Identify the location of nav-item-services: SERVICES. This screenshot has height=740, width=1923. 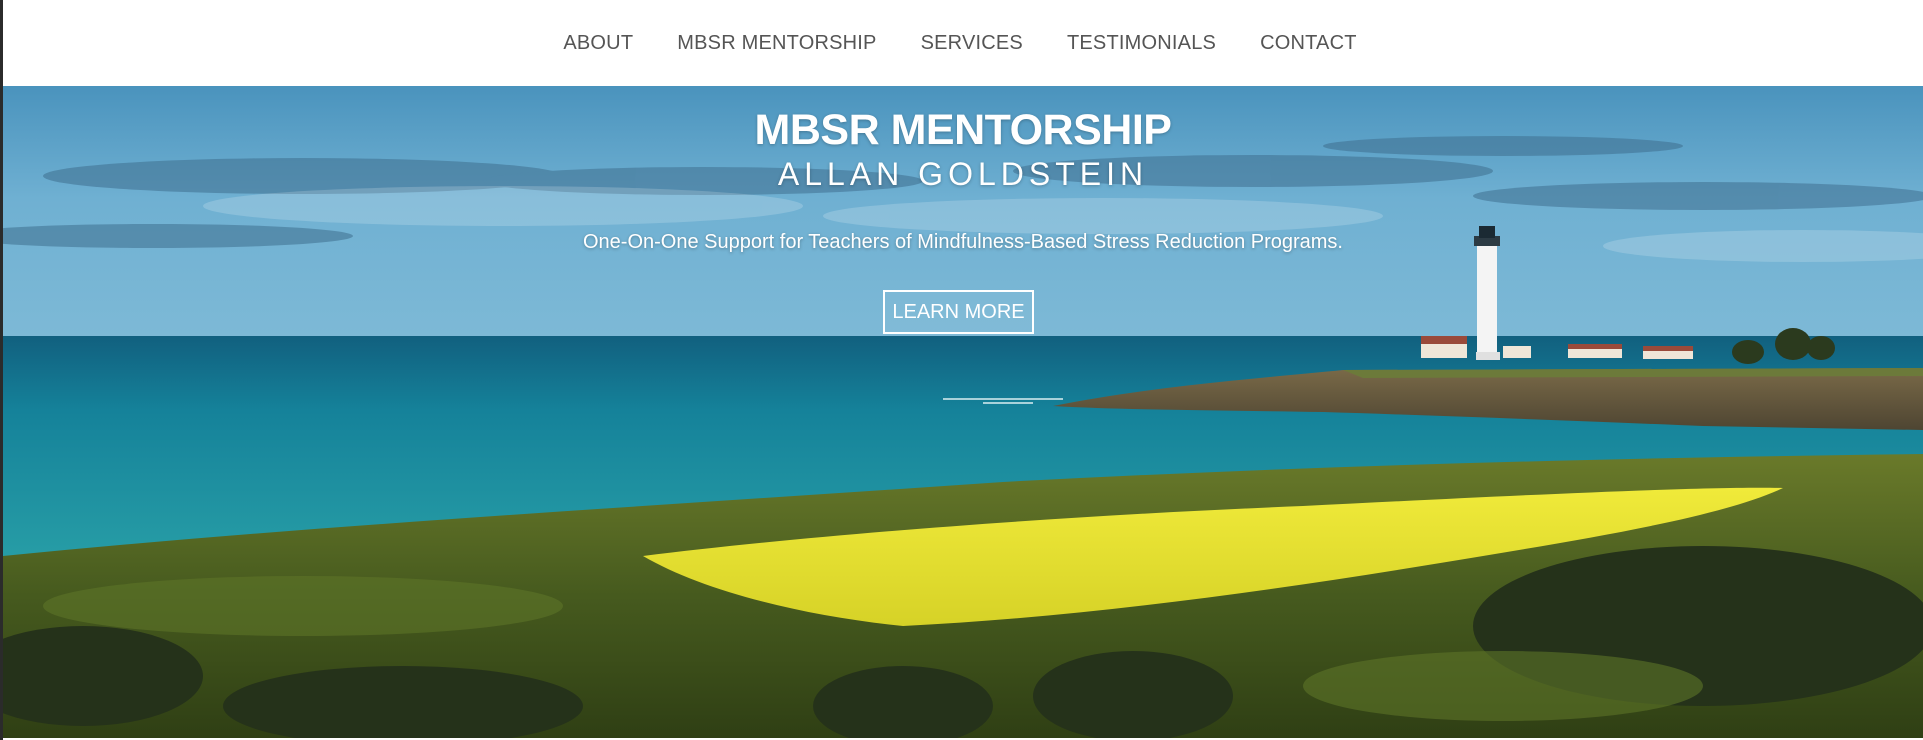
(972, 43).